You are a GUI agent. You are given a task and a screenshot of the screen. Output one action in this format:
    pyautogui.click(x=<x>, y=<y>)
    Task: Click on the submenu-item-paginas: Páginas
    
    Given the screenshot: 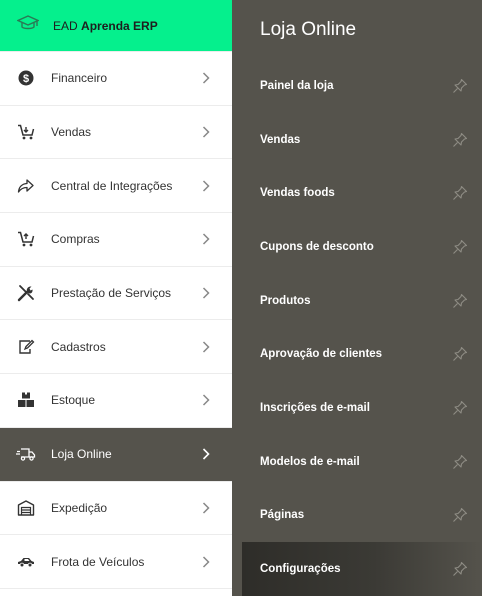 What is the action you would take?
    pyautogui.click(x=357, y=516)
    